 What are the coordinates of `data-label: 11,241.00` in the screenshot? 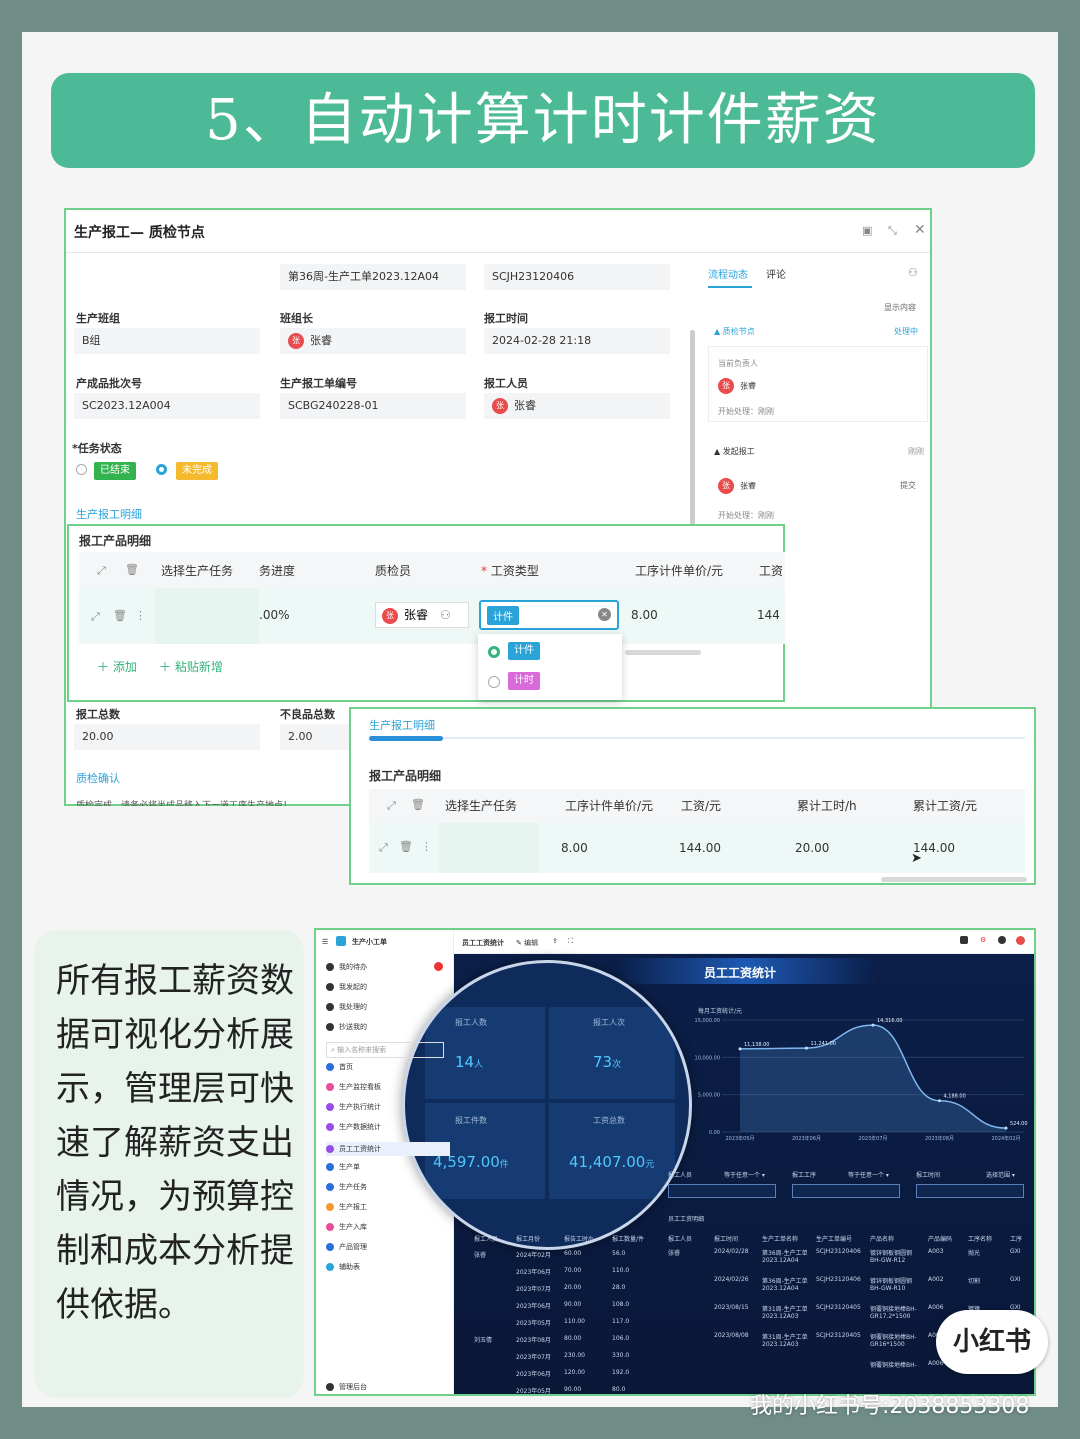 It's located at (823, 1044).